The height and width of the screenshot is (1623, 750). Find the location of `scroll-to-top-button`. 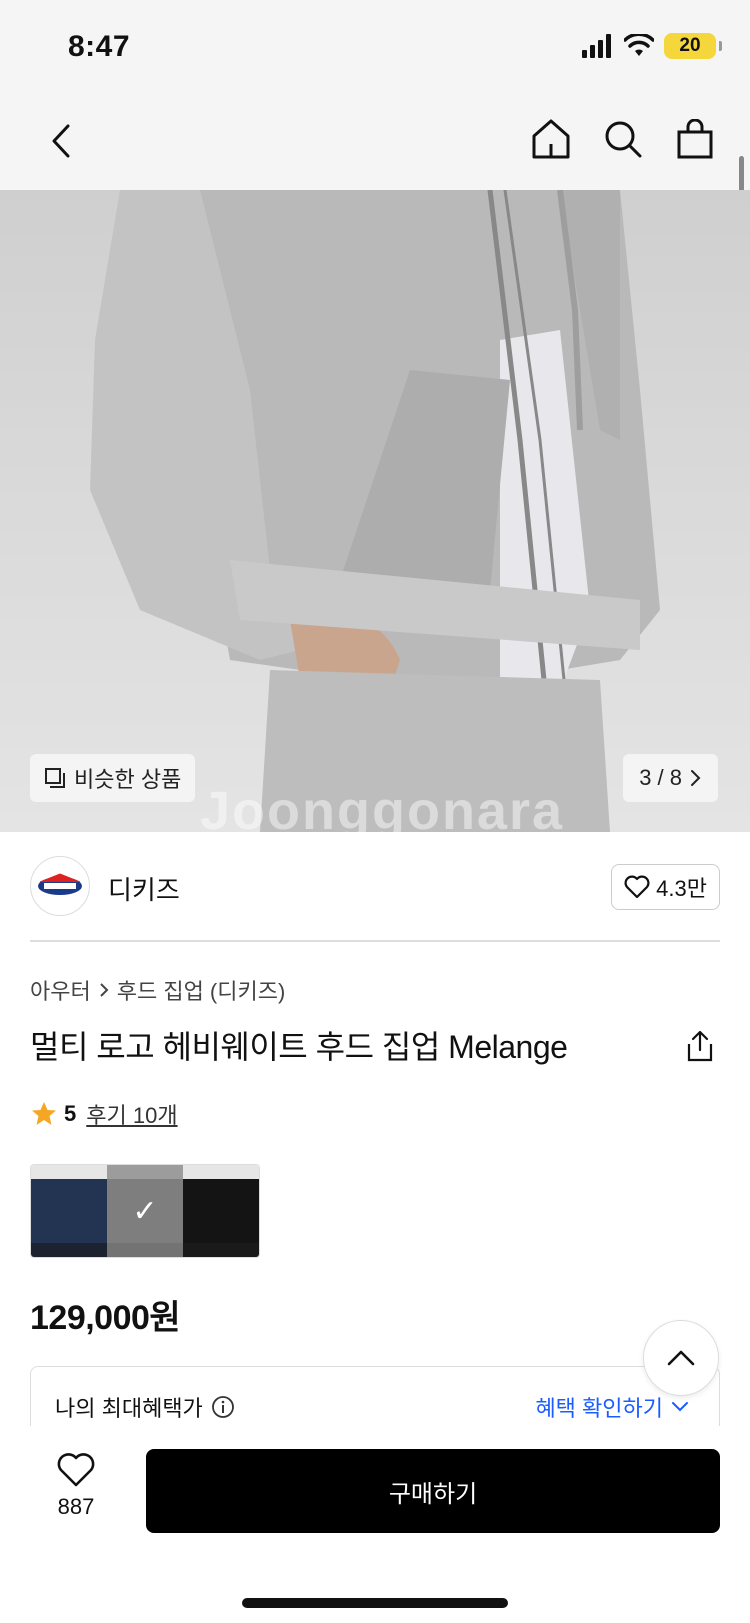

scroll-to-top-button is located at coordinates (681, 1358).